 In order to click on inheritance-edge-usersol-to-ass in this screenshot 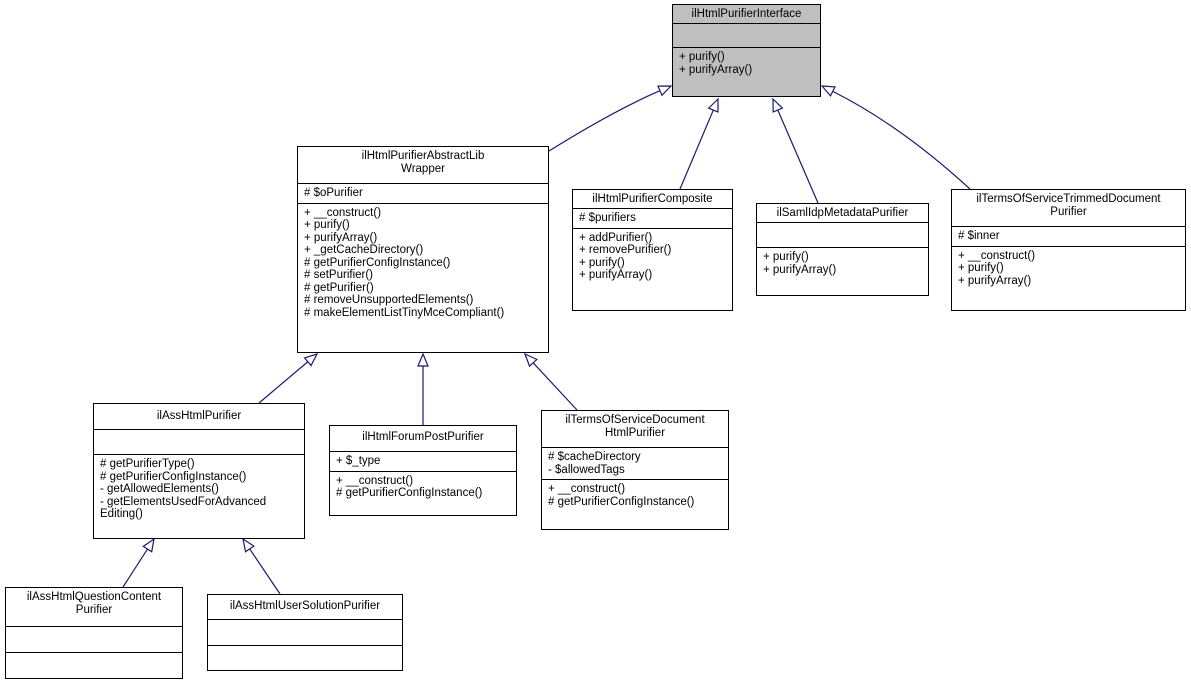, I will do `click(265, 571)`.